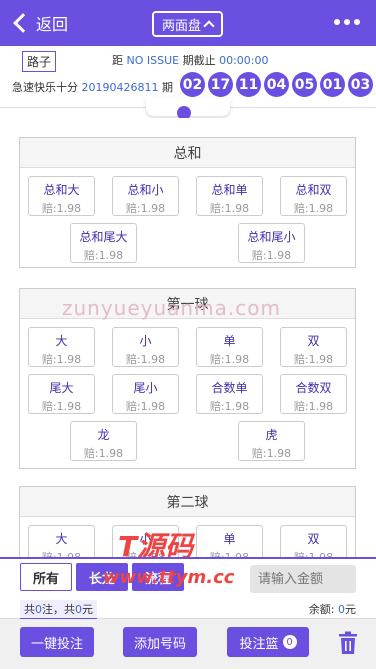 Image resolution: width=376 pixels, height=669 pixels. What do you see at coordinates (23, 23) in the screenshot?
I see `chevron-left-icon` at bounding box center [23, 23].